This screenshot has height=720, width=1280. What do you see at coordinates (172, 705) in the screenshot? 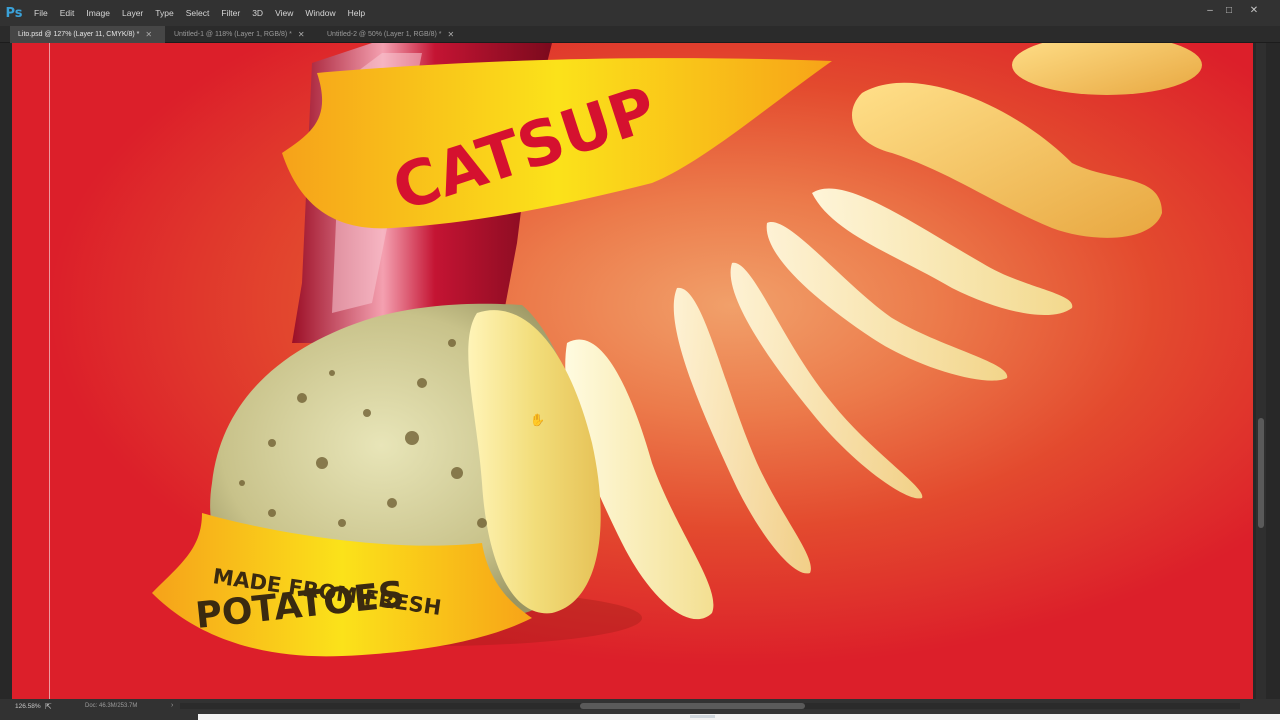
I see `status-menu-arrow: ›` at bounding box center [172, 705].